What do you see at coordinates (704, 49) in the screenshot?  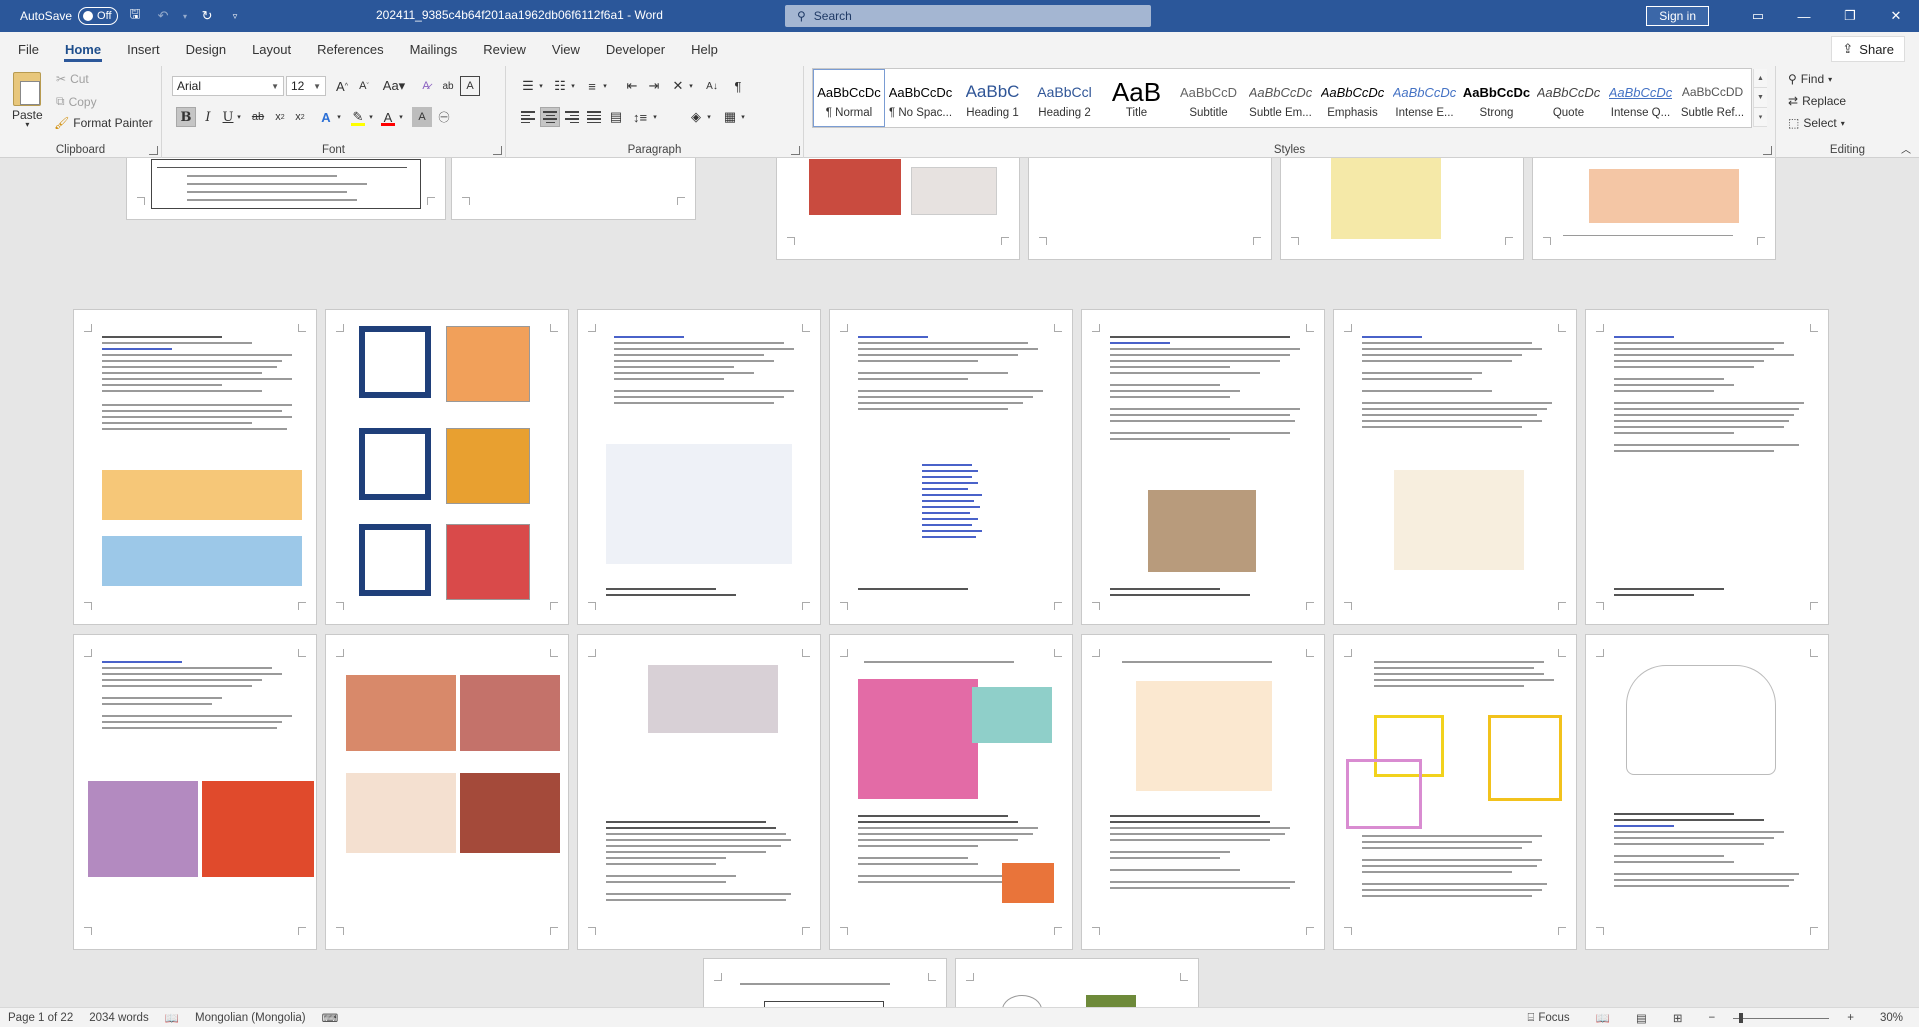 I see `tab-help: Help` at bounding box center [704, 49].